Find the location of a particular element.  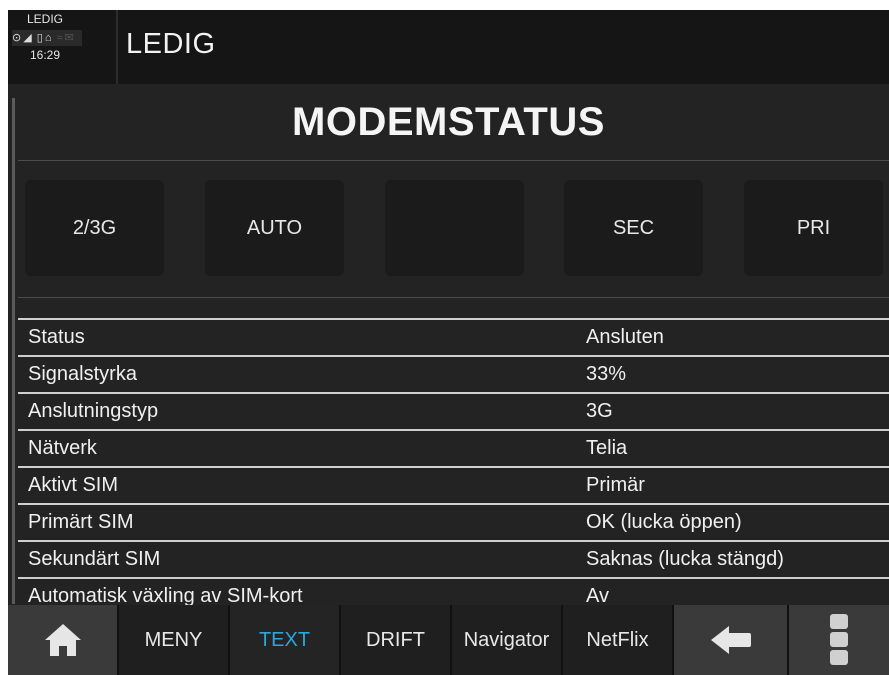

row-value: OK (lucka öppen) is located at coordinates (664, 522).